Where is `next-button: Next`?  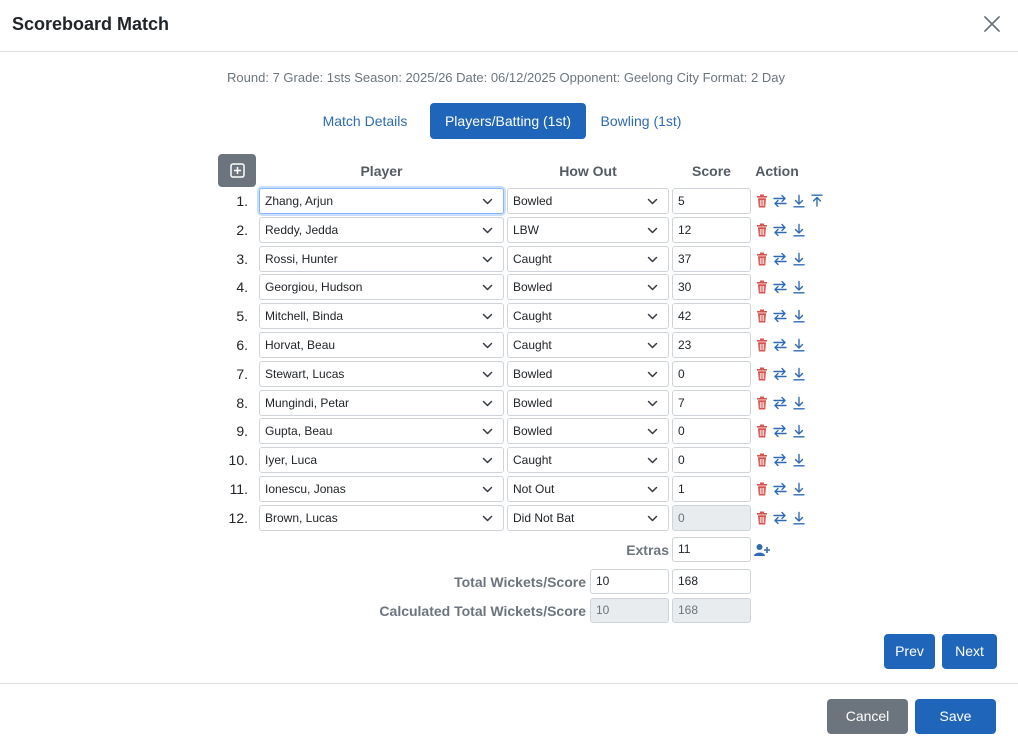
next-button: Next is located at coordinates (969, 651).